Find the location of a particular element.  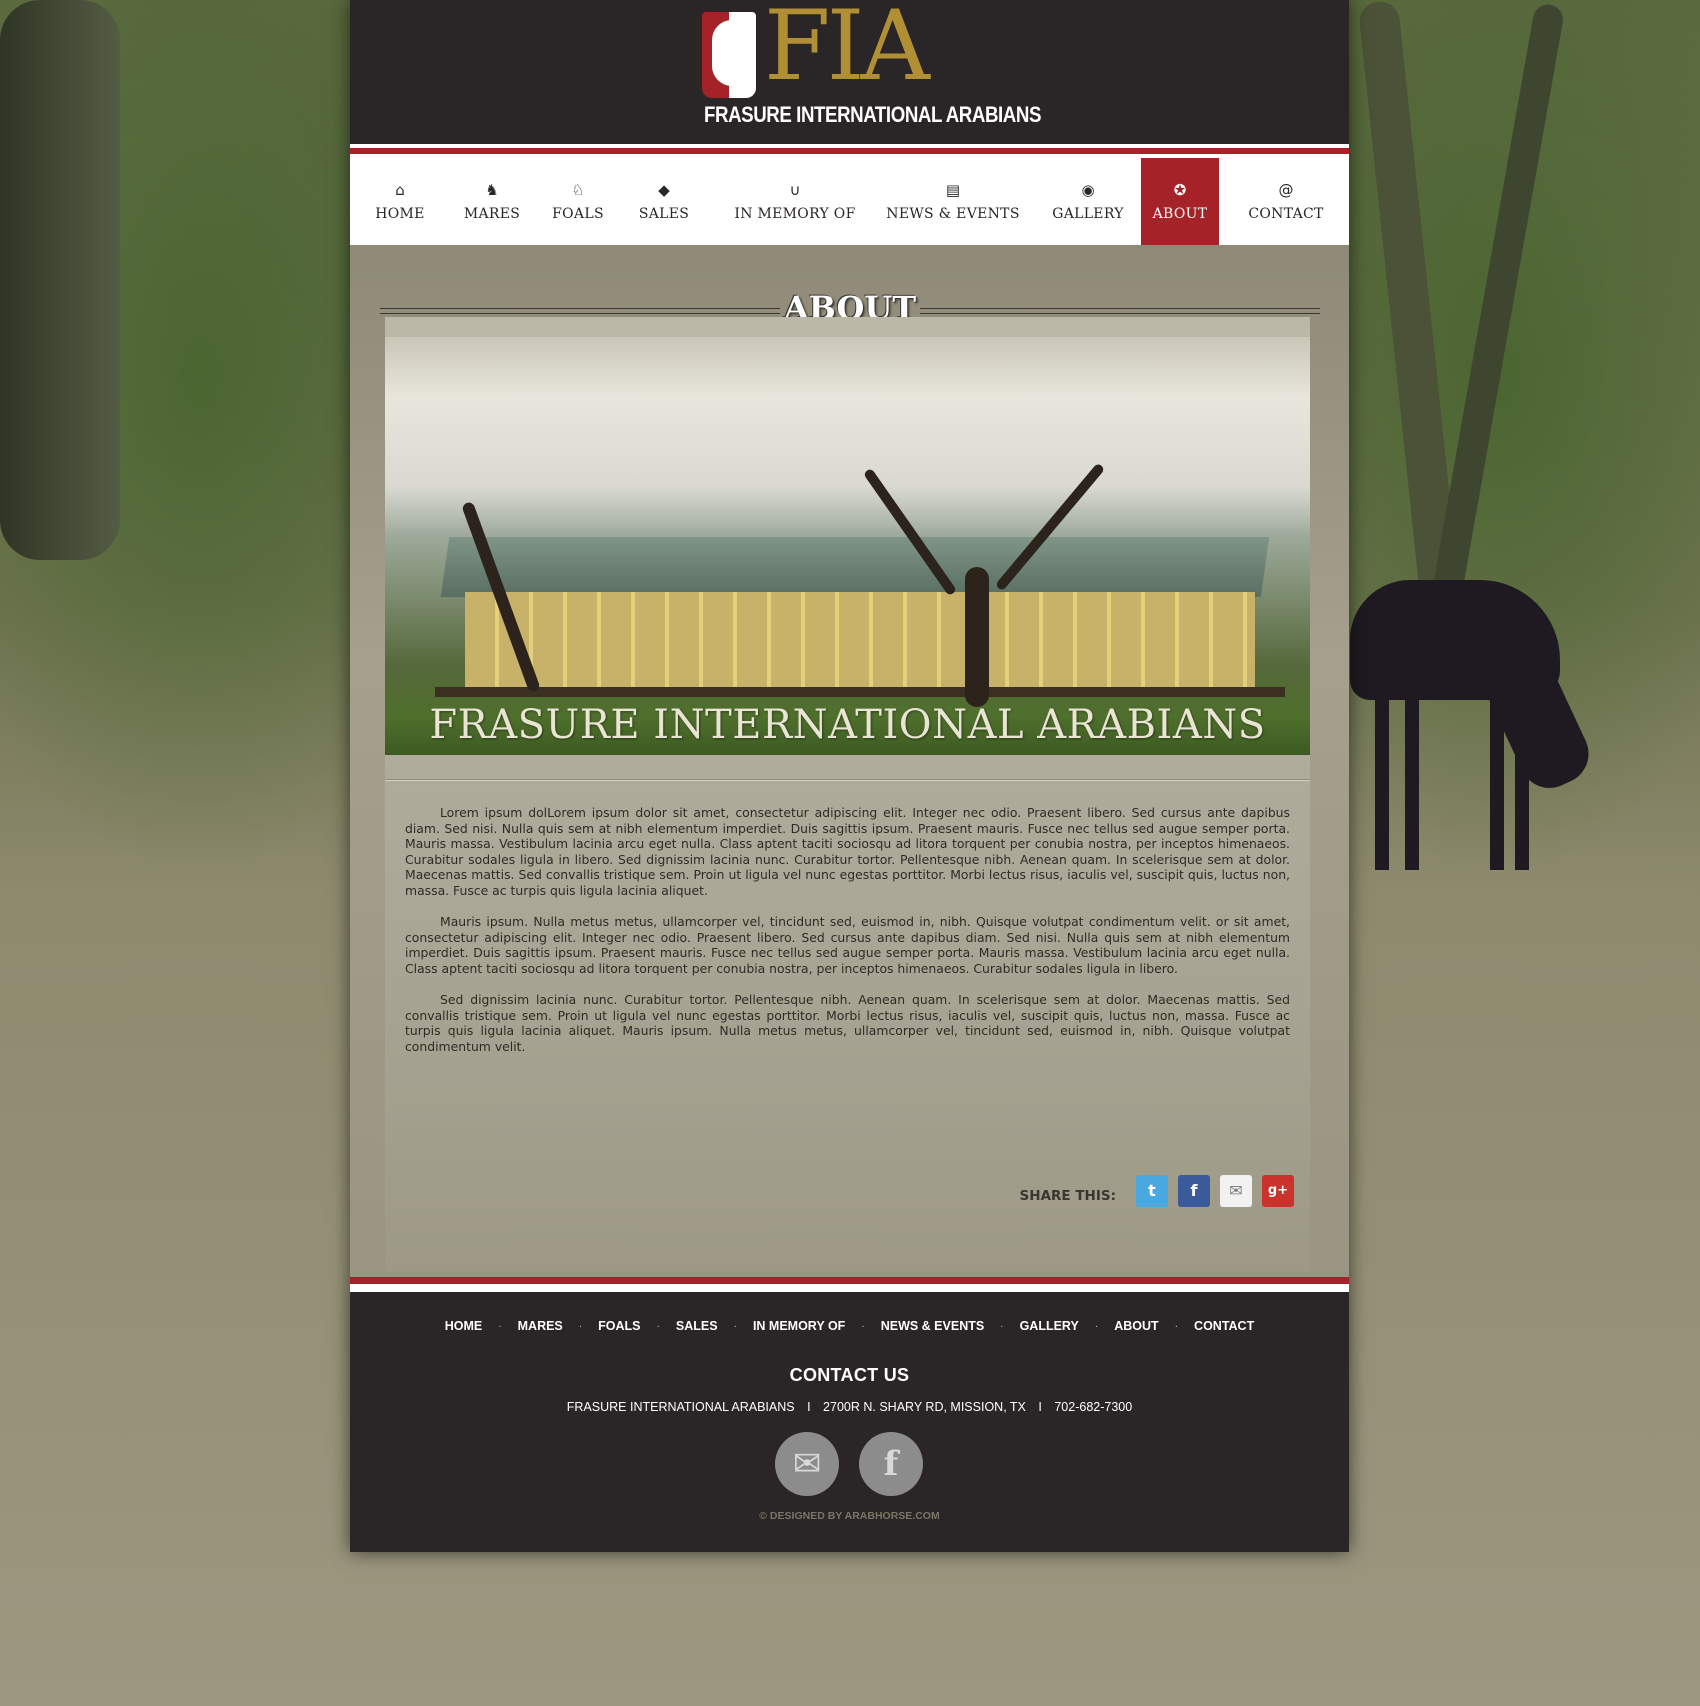

horseshoe-icon: ∪ is located at coordinates (795, 190).